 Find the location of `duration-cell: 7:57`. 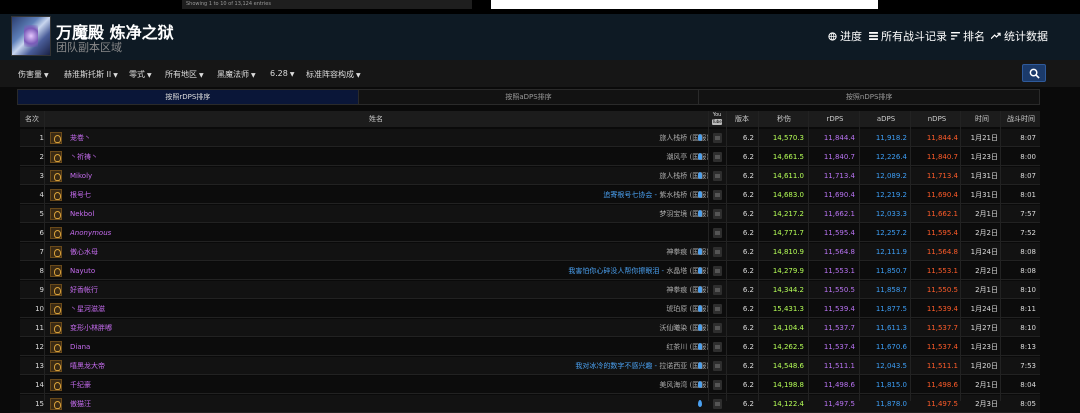

duration-cell: 7:57 is located at coordinates (1019, 214).